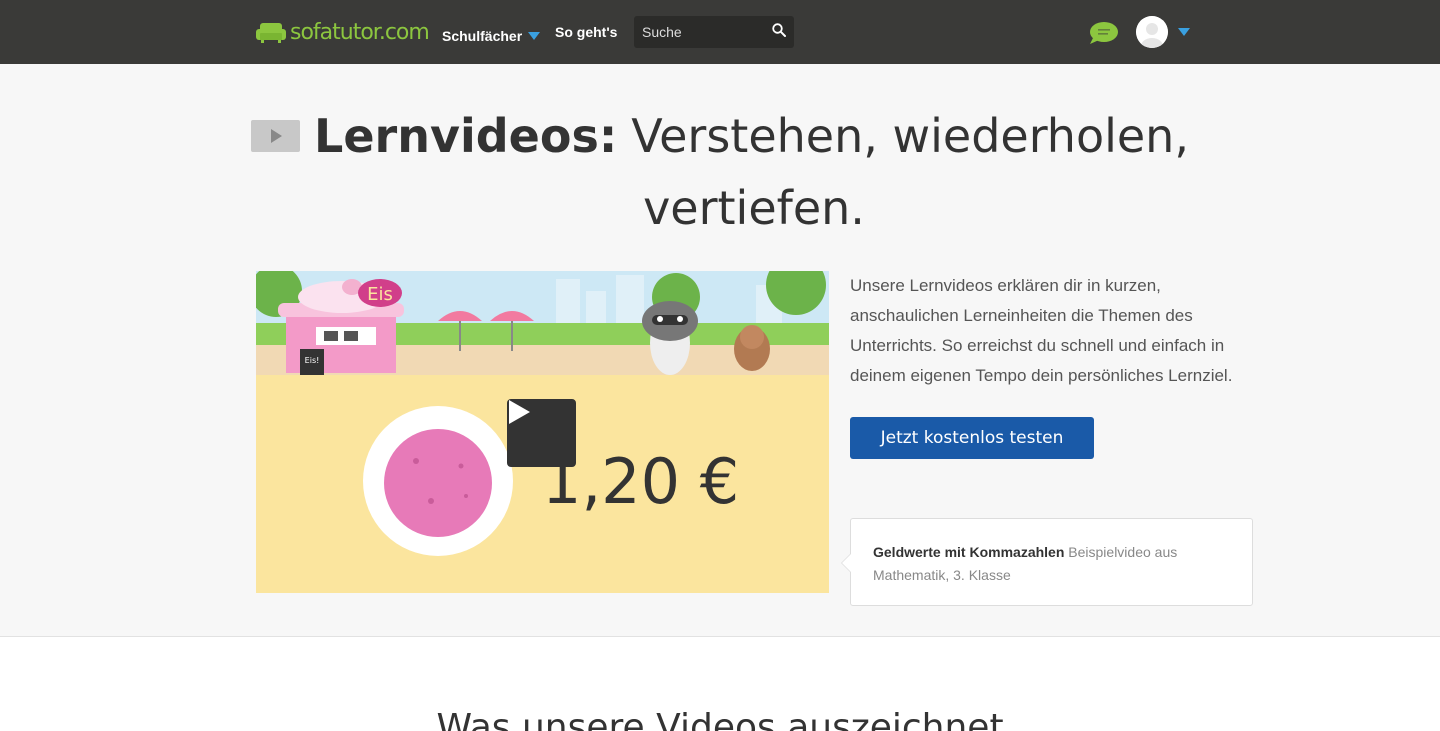 The height and width of the screenshot is (731, 1440). I want to click on nav-how-it-works: So geht's, so click(586, 32).